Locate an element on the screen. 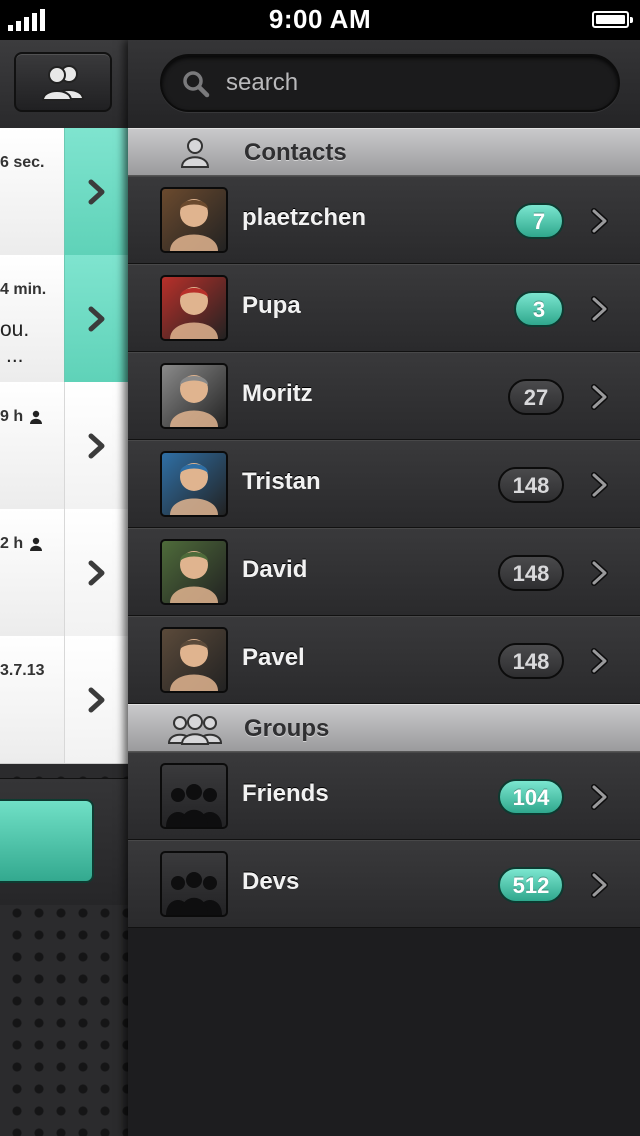 The height and width of the screenshot is (1136, 640). chat-row: 2 h is located at coordinates (64, 573).